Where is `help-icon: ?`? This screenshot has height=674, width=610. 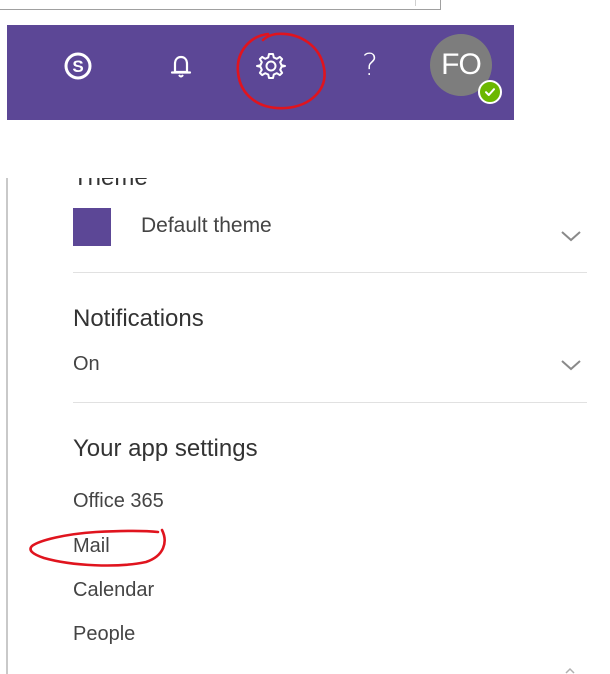
help-icon: ? is located at coordinates (370, 65).